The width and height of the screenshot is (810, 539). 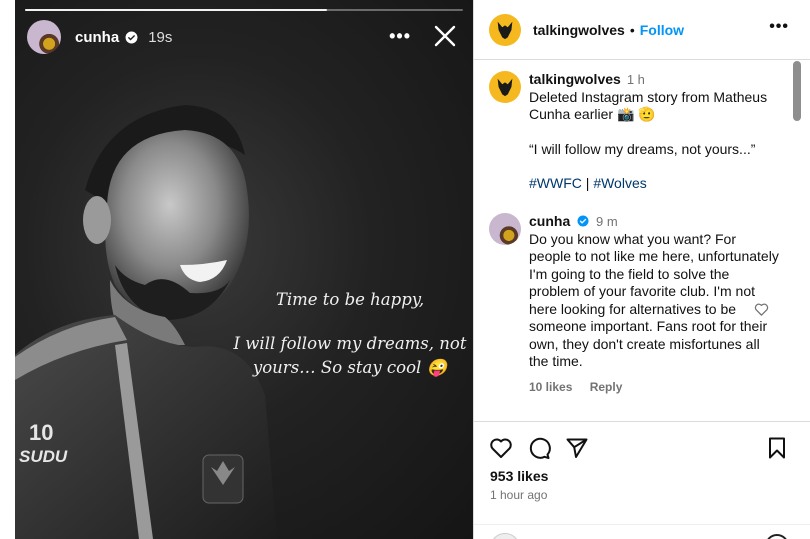 What do you see at coordinates (642, 480) in the screenshot?
I see `post-actions: 953 likes 1 hour ago` at bounding box center [642, 480].